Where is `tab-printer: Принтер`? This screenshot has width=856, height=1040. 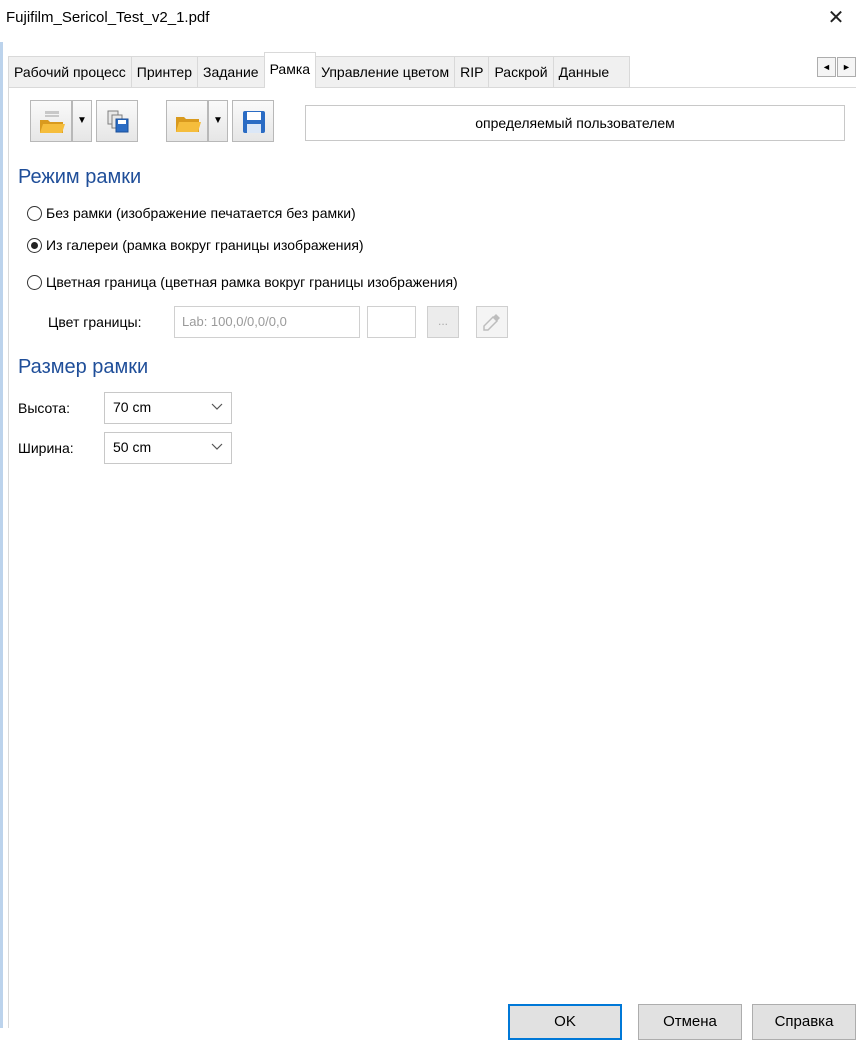
tab-printer: Принтер is located at coordinates (164, 72).